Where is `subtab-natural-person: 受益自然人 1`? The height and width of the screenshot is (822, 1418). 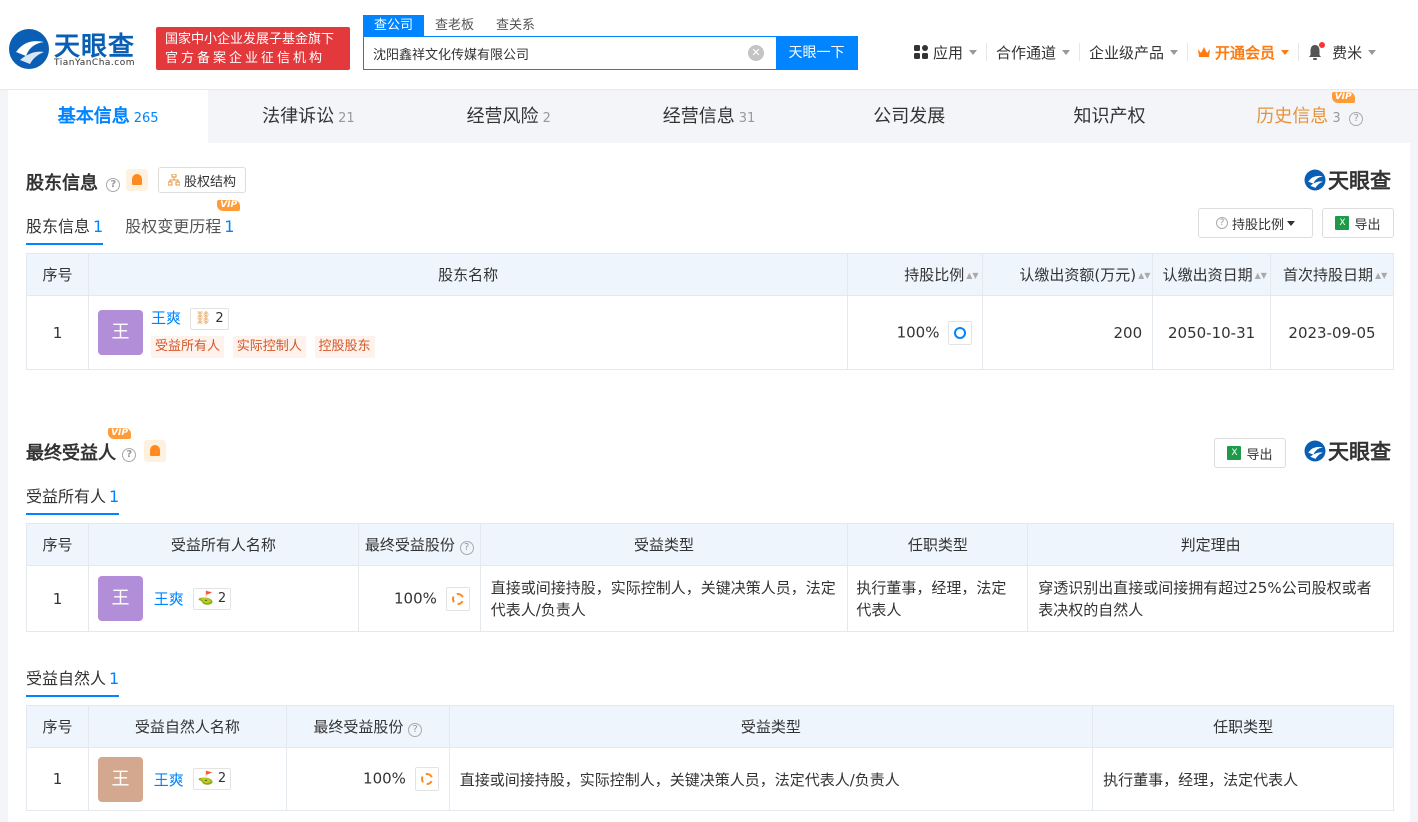 subtab-natural-person: 受益自然人 1 is located at coordinates (73, 681).